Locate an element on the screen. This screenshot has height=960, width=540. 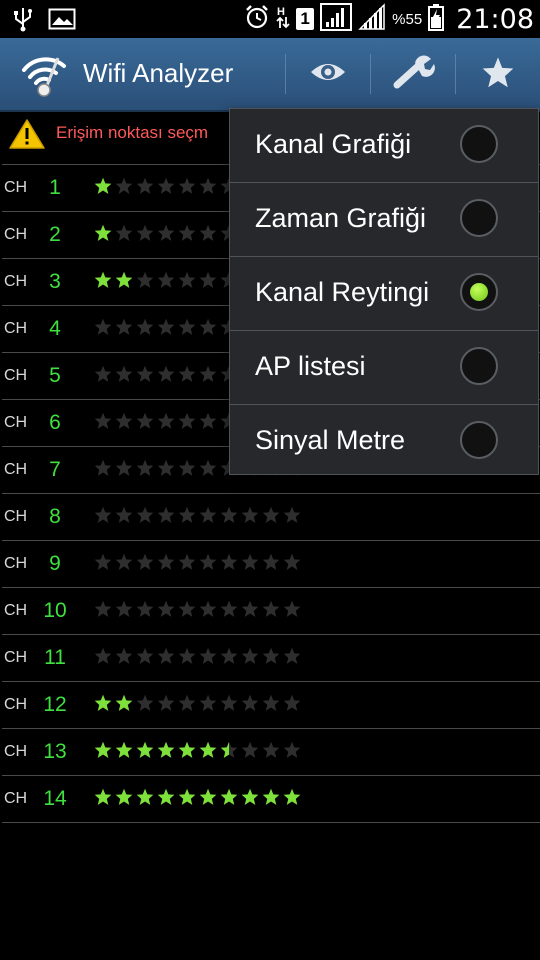
wrench-icon is located at coordinates (413, 74).